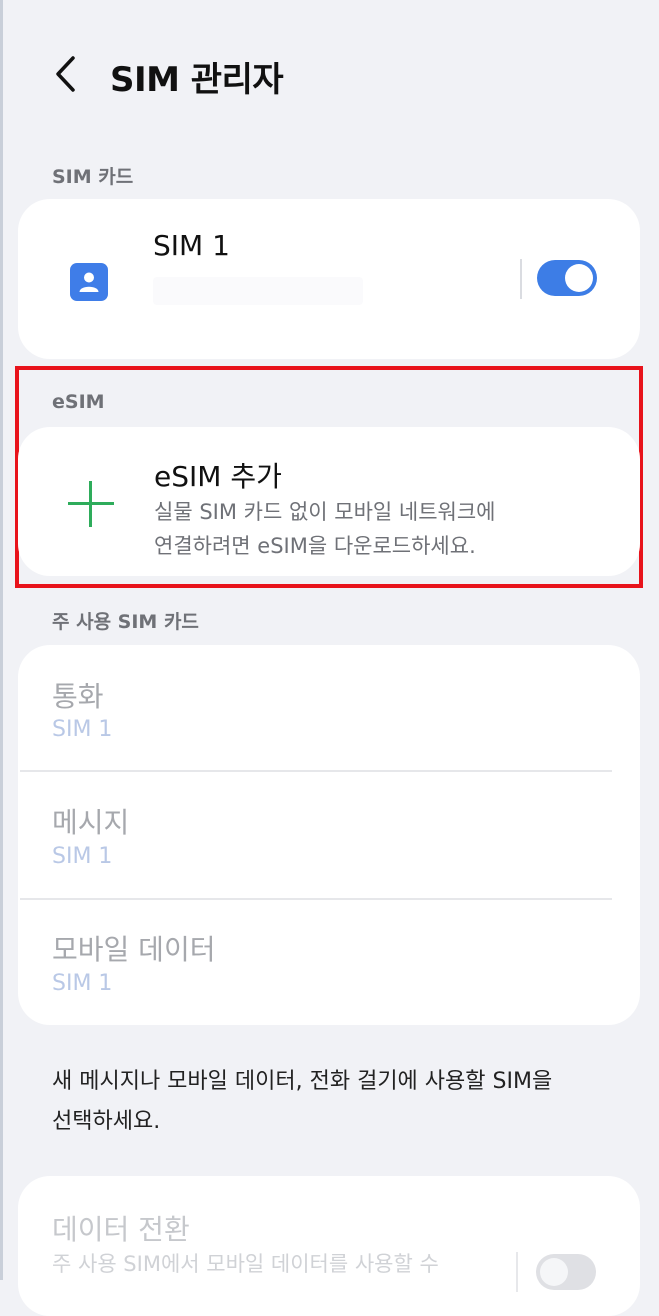 The image size is (659, 1316). Describe the element at coordinates (197, 80) in the screenshot. I see `page-title: SIM 관리자` at that location.